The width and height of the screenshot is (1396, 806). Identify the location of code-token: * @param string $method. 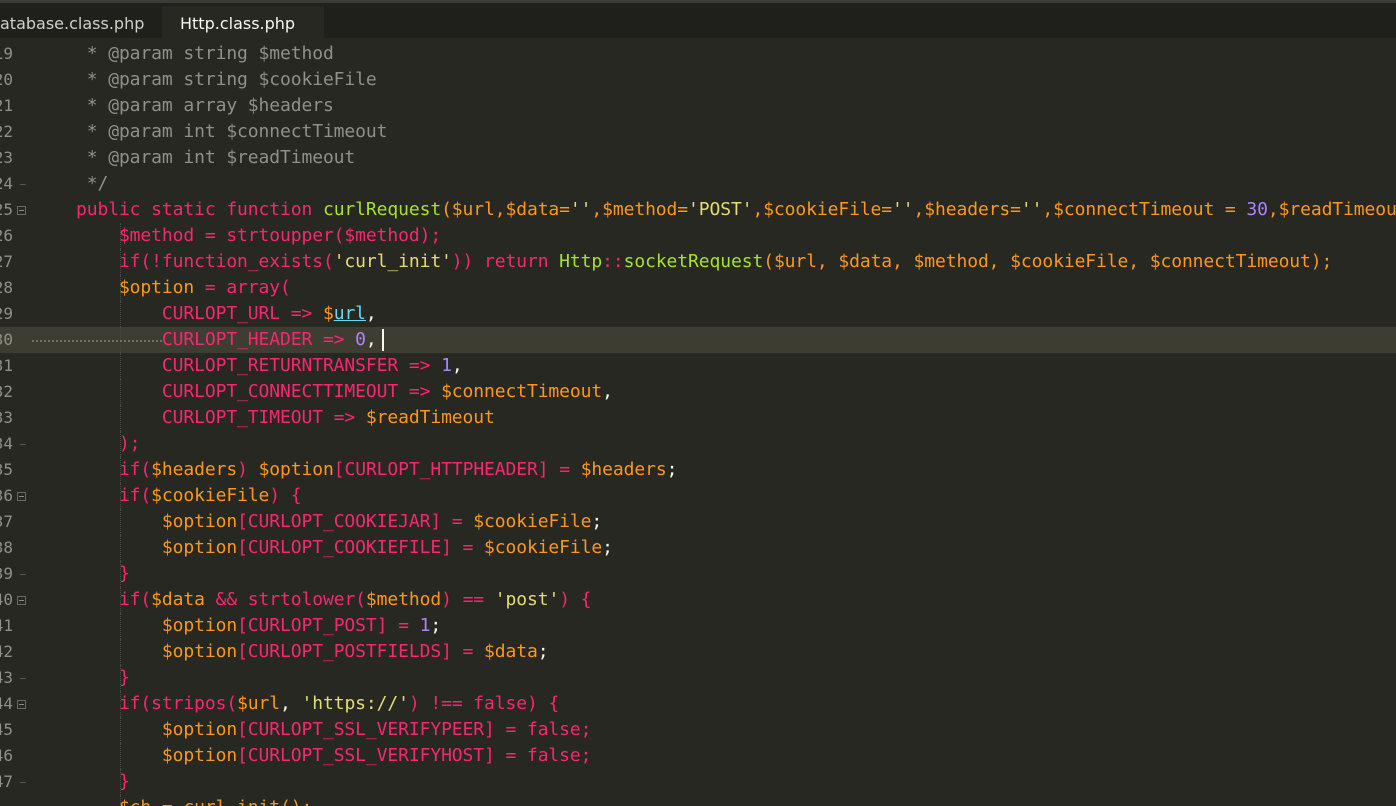
(205, 53).